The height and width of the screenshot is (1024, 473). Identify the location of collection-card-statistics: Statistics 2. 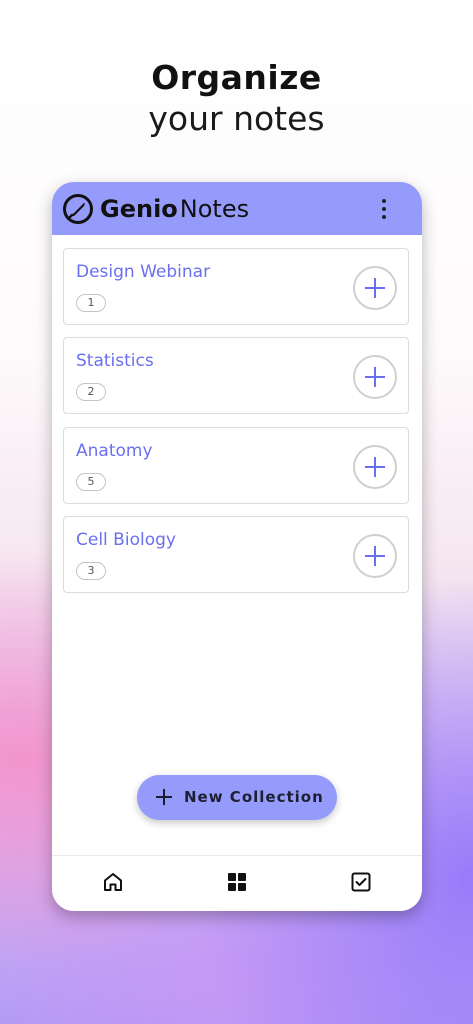
(236, 375).